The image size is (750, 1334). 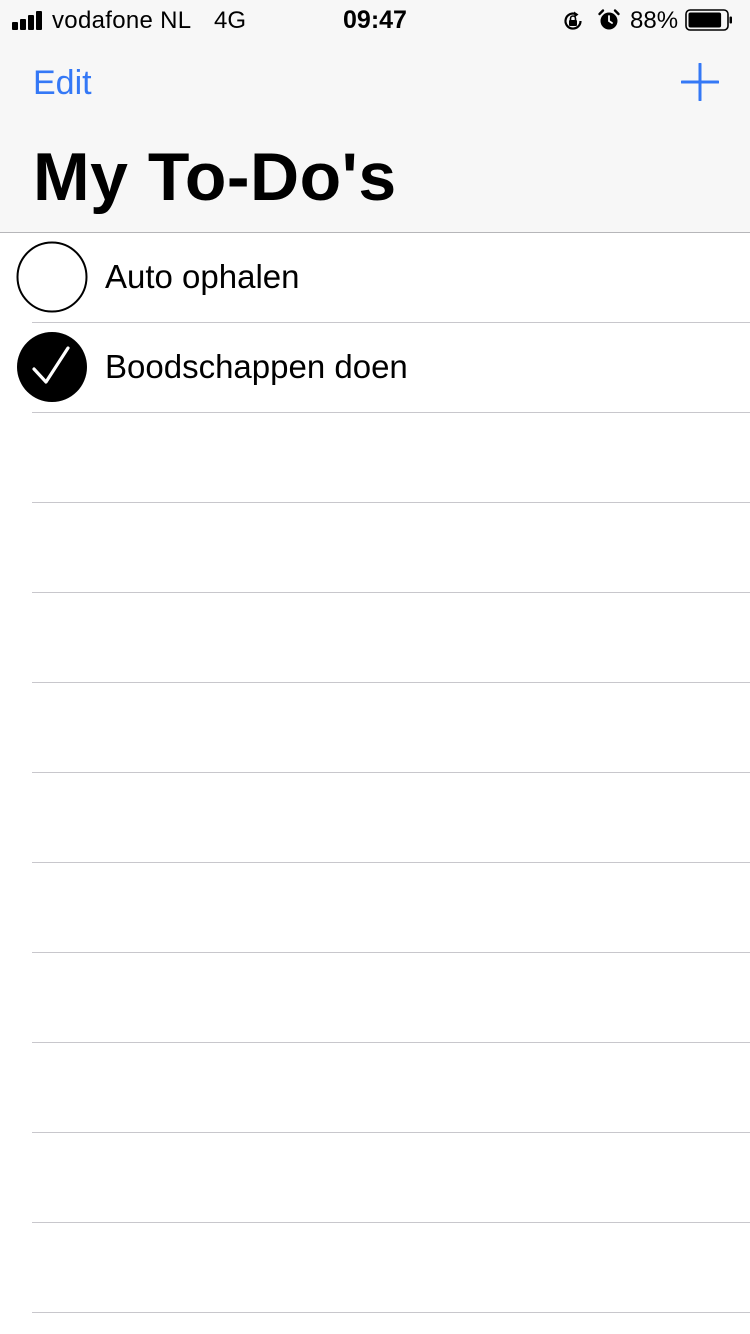 What do you see at coordinates (654, 20) in the screenshot?
I see `battery-percent: 88%` at bounding box center [654, 20].